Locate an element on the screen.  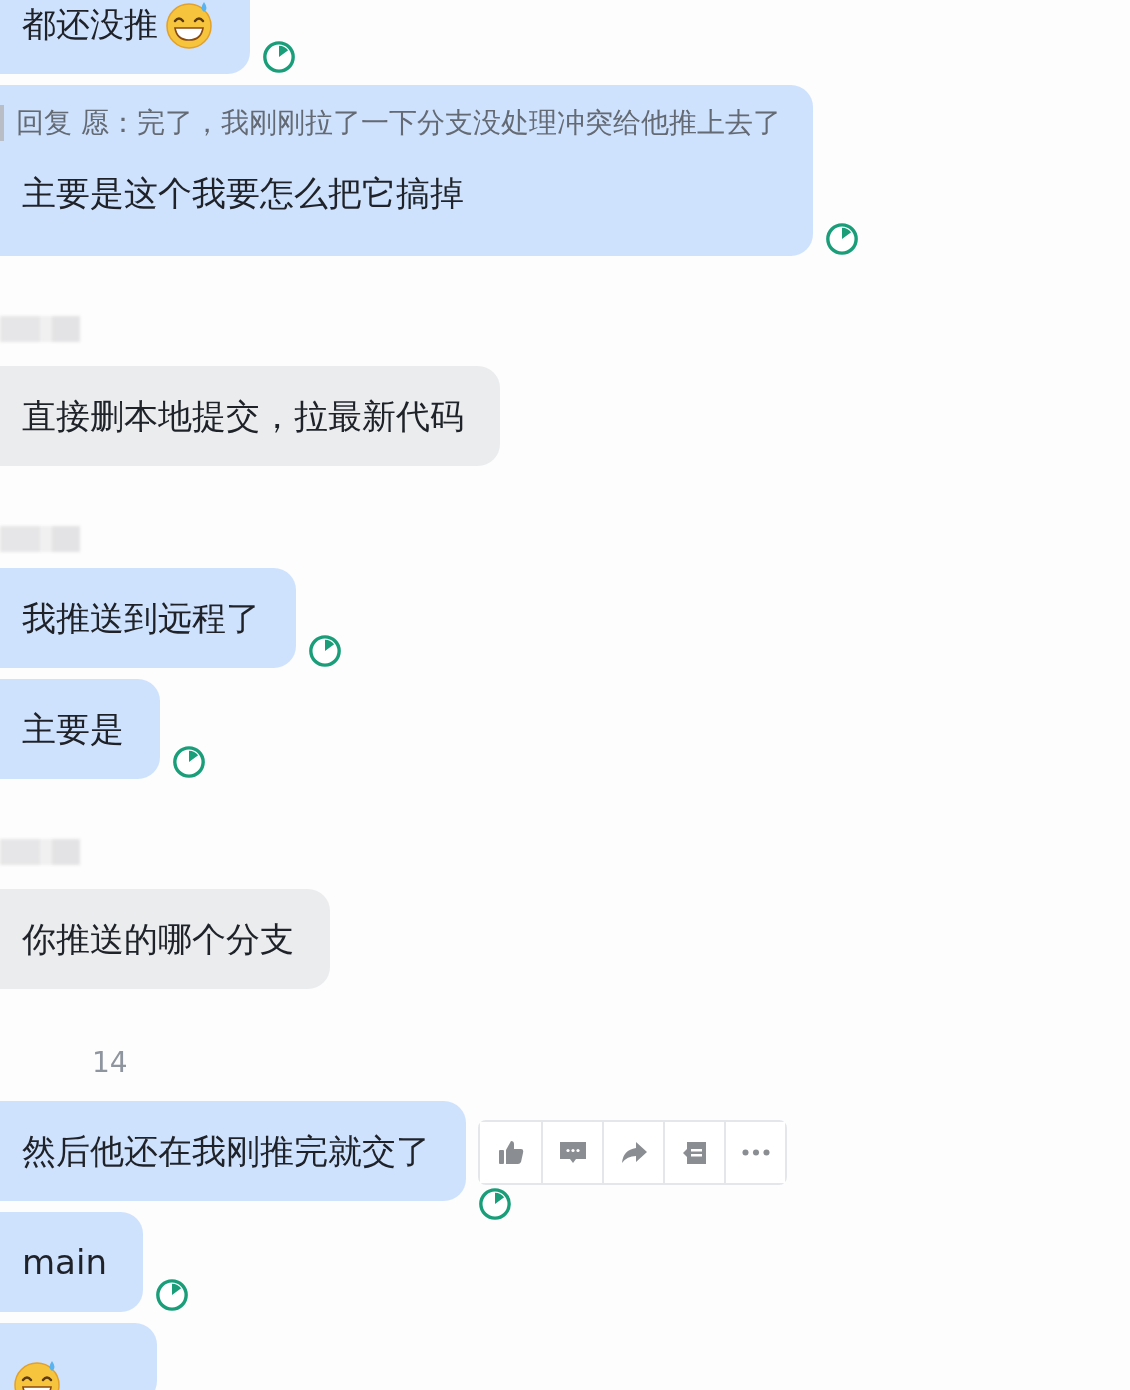
message-bubble: 你推送的哪个分支 is located at coordinates (165, 939).